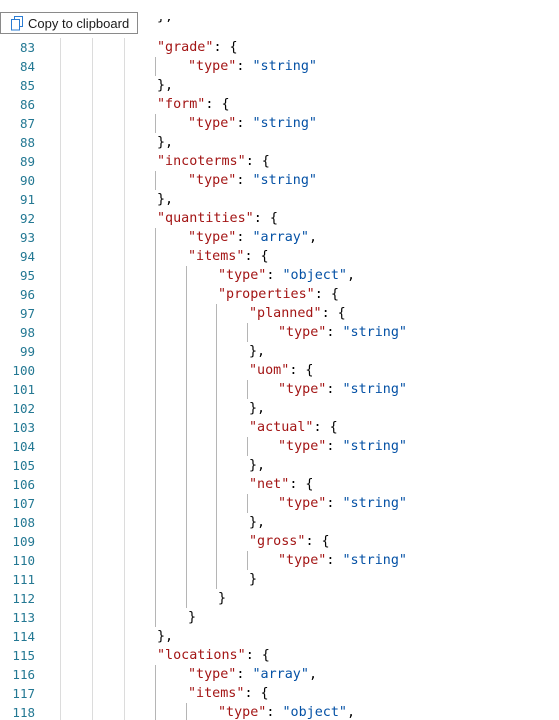  I want to click on json-key: "actual", so click(281, 427).